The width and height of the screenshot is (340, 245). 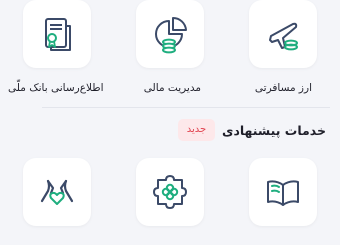 I want to click on section-title: خدمات پیشنهادی, so click(x=273, y=130).